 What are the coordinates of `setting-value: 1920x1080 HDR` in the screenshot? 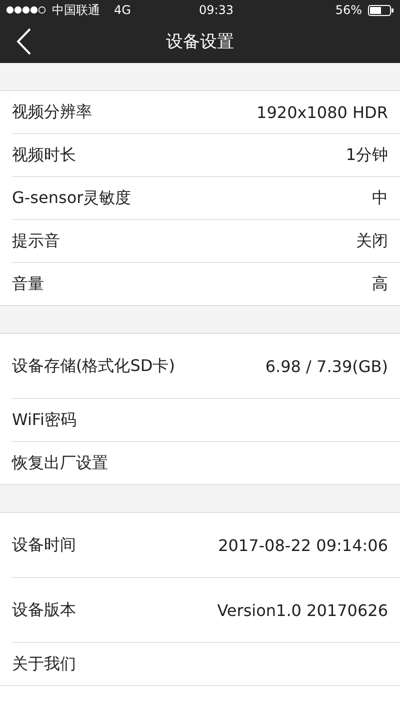 It's located at (322, 112).